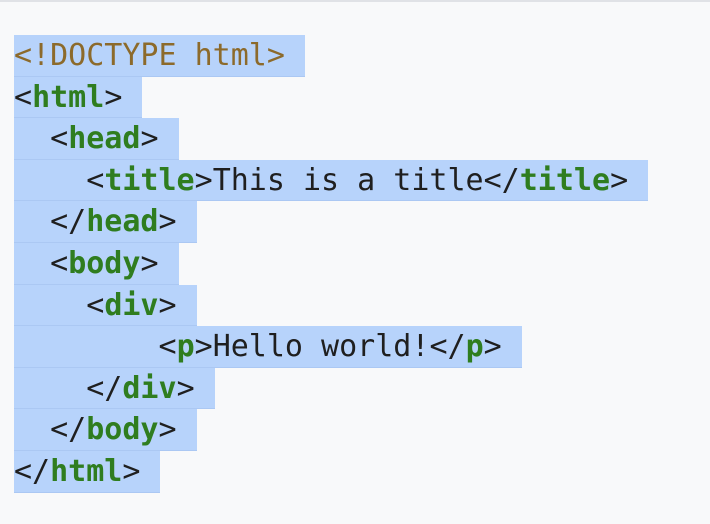  I want to click on closing-tag-name: p, so click(474, 347).